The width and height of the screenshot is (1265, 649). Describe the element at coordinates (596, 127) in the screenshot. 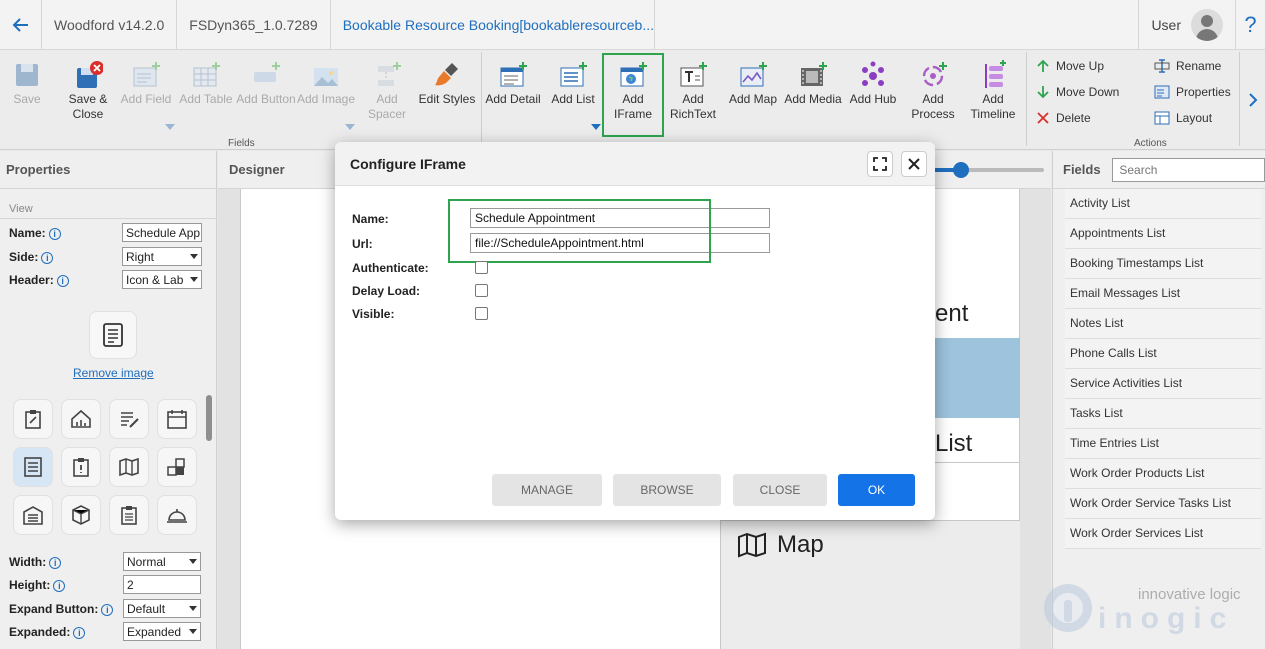

I see `add-list-dropdown-icon` at that location.